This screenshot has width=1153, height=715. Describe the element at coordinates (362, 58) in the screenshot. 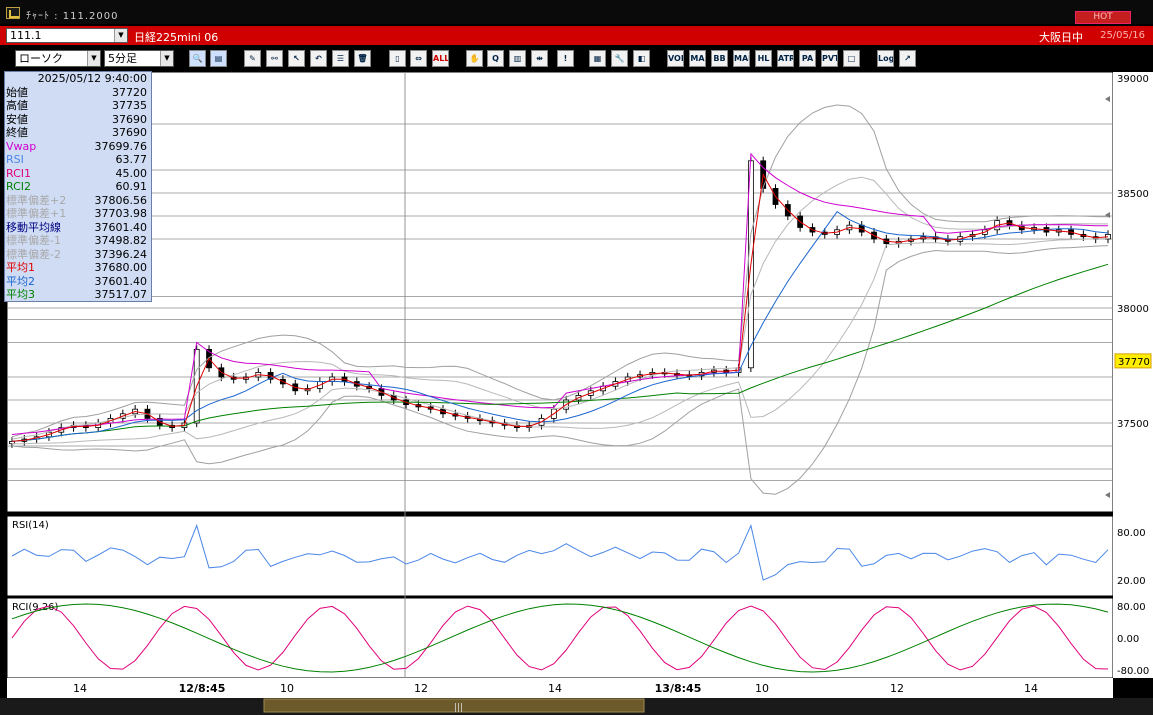

I see `trash-button: 🗑` at that location.